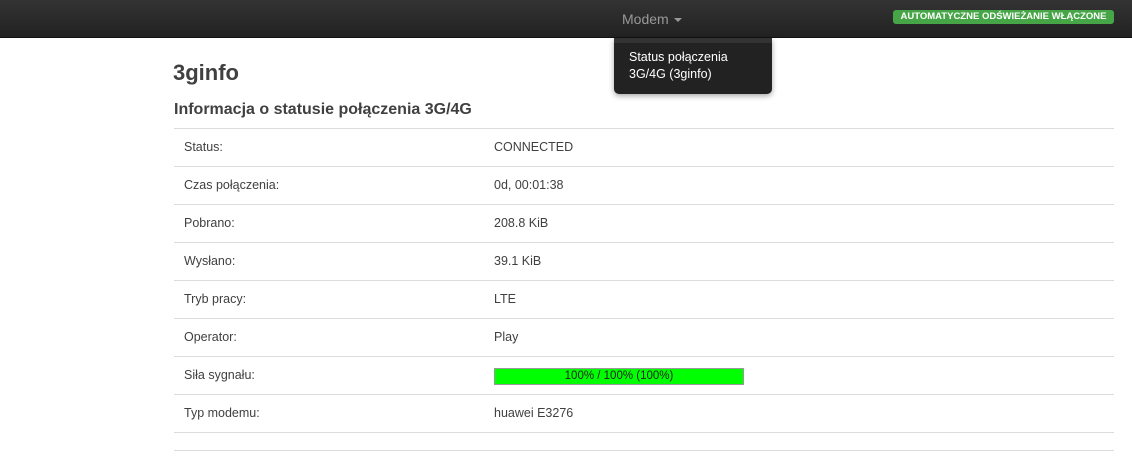 The image size is (1132, 462). I want to click on table-row-uploaded: Wysłano: 39.1 KiB, so click(644, 262).